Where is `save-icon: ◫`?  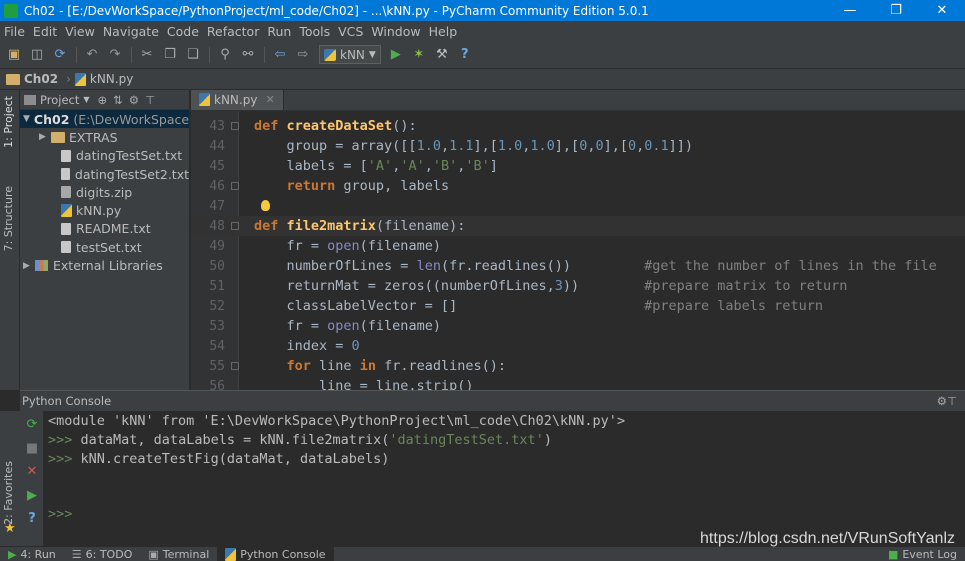
save-icon: ◫ is located at coordinates (37, 55).